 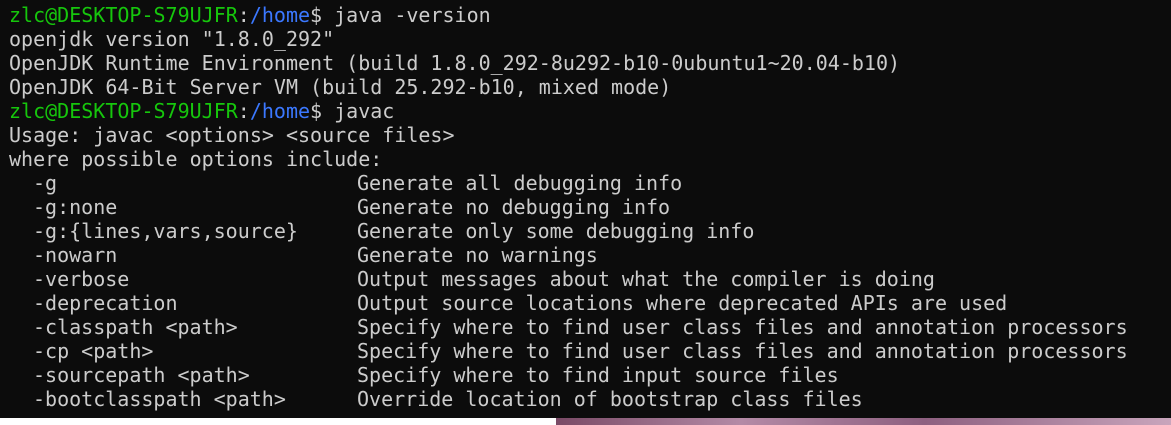 What do you see at coordinates (172, 39) in the screenshot?
I see `output-line: openjdk version "1.8.0_292"` at bounding box center [172, 39].